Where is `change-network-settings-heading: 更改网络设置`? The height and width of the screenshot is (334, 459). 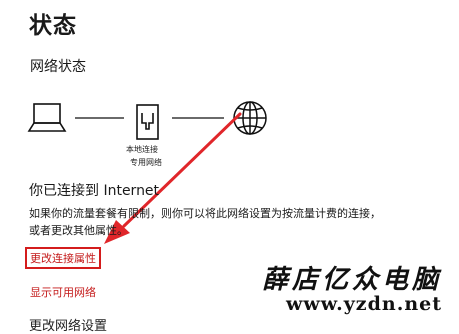
change-network-settings-heading: 更改网络设置 is located at coordinates (68, 326).